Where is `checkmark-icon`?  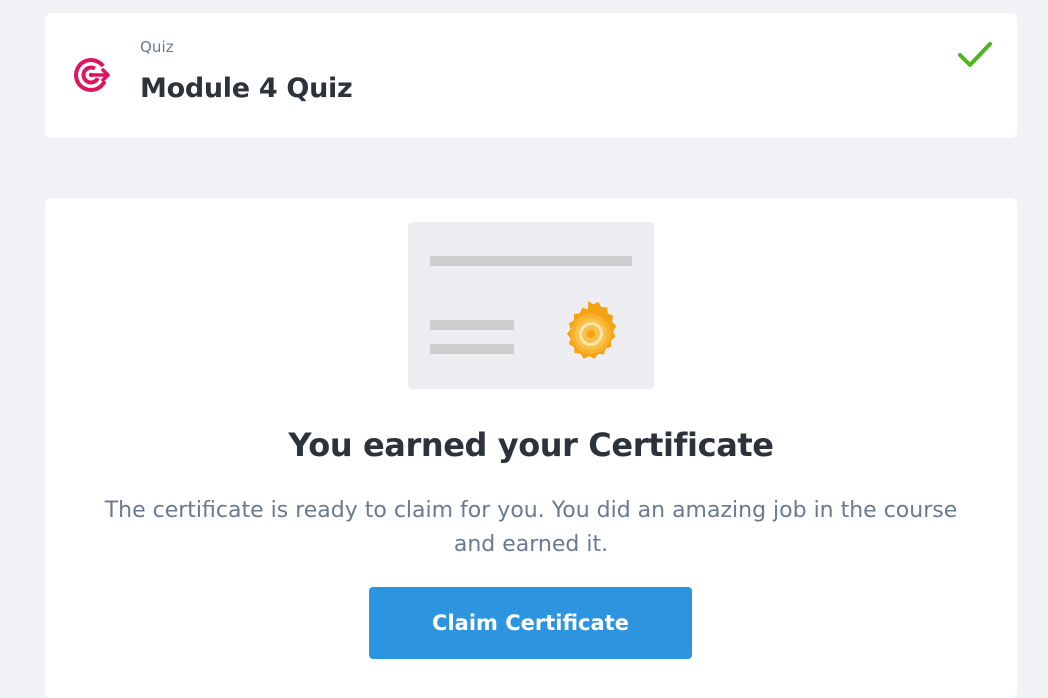
checkmark-icon is located at coordinates (975, 54).